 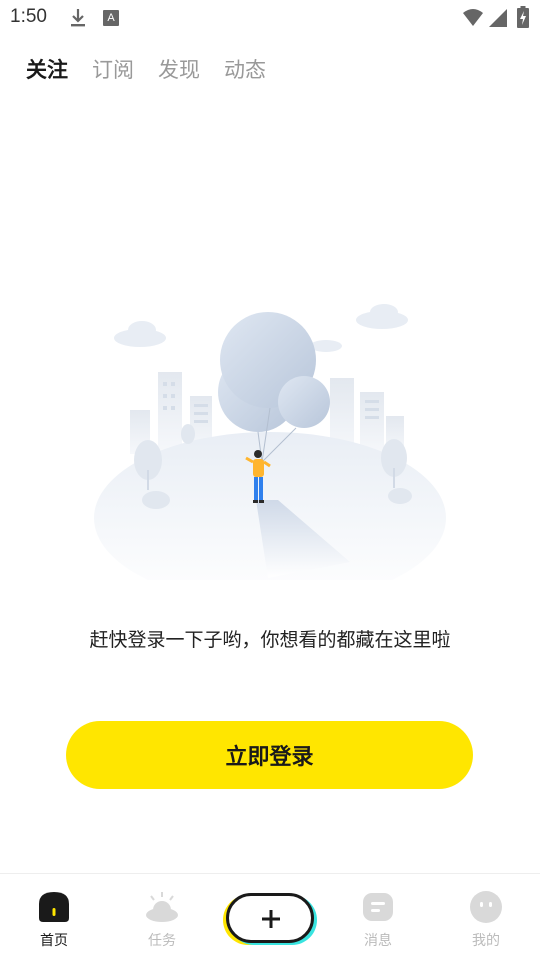 What do you see at coordinates (162, 907) in the screenshot?
I see `tasks-icon` at bounding box center [162, 907].